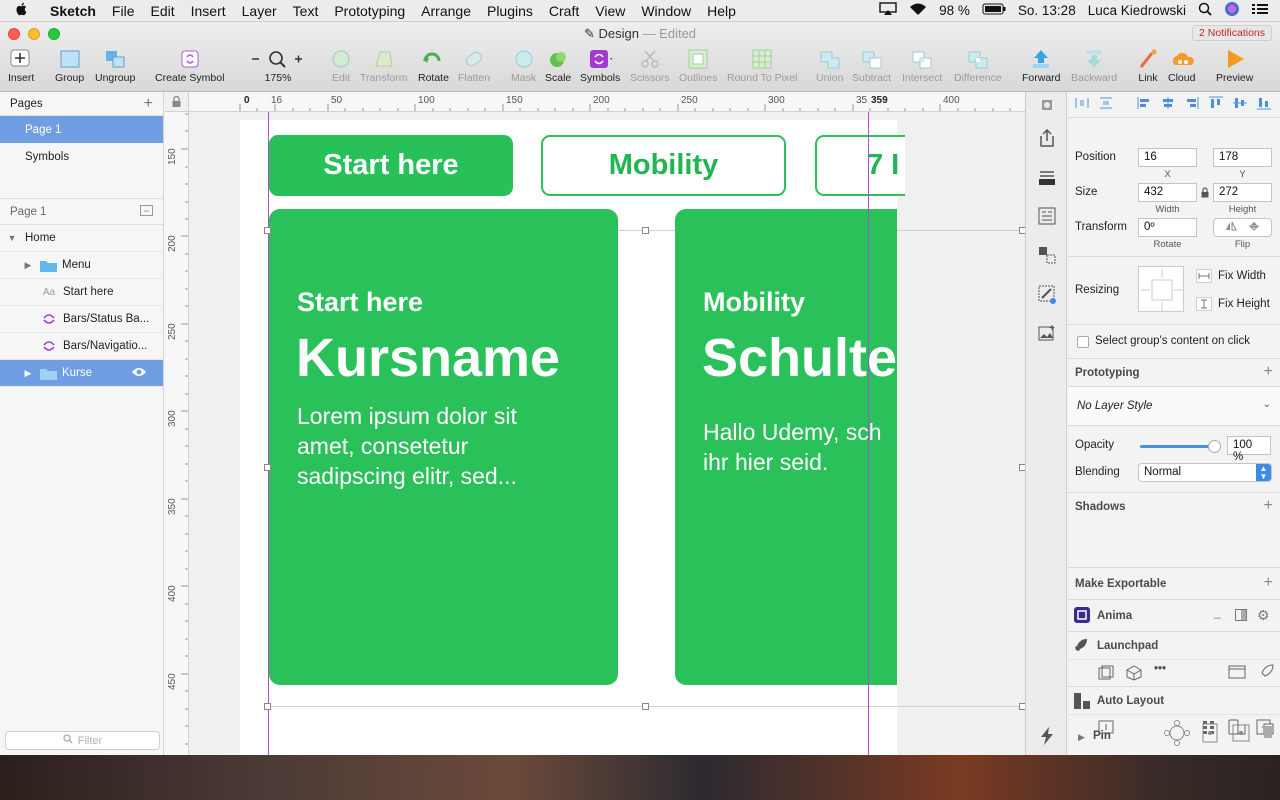  What do you see at coordinates (1249, 449) in the screenshot?
I see `opacity-input: 100 %` at bounding box center [1249, 449].